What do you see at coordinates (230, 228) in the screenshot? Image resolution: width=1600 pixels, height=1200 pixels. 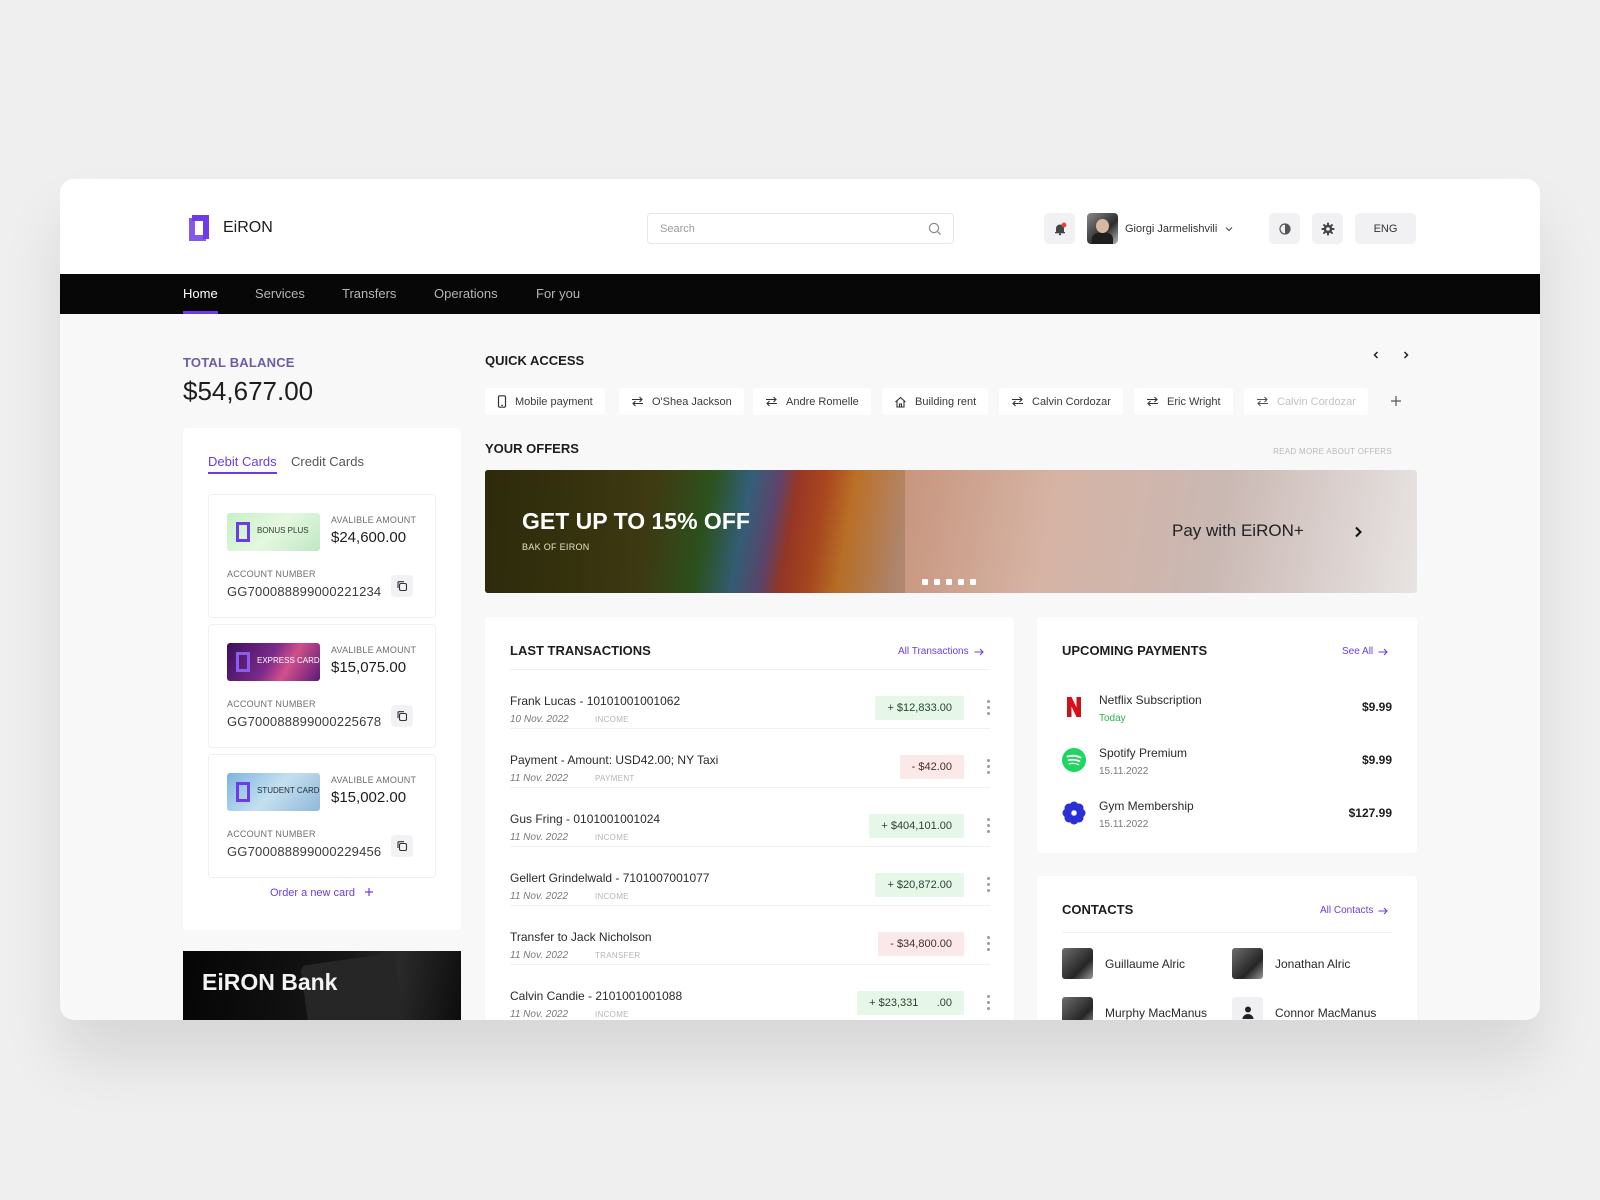 I see `logo: EiRON` at bounding box center [230, 228].